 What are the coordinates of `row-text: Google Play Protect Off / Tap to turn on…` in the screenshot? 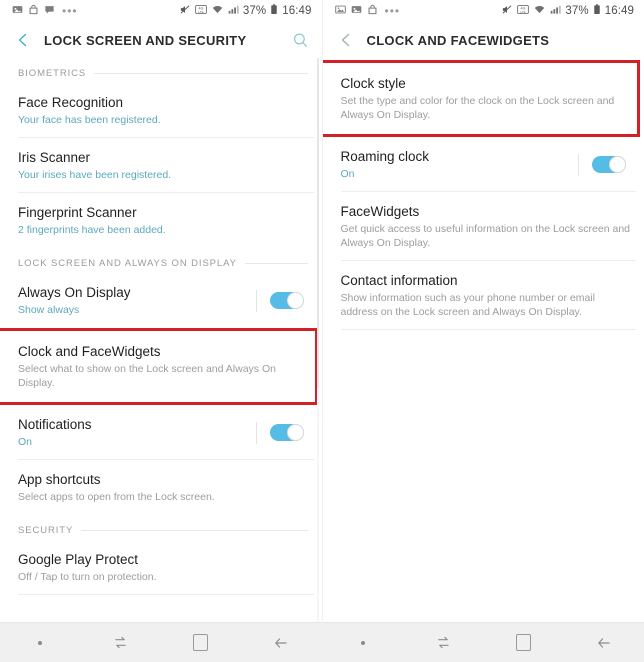 It's located at (163, 567).